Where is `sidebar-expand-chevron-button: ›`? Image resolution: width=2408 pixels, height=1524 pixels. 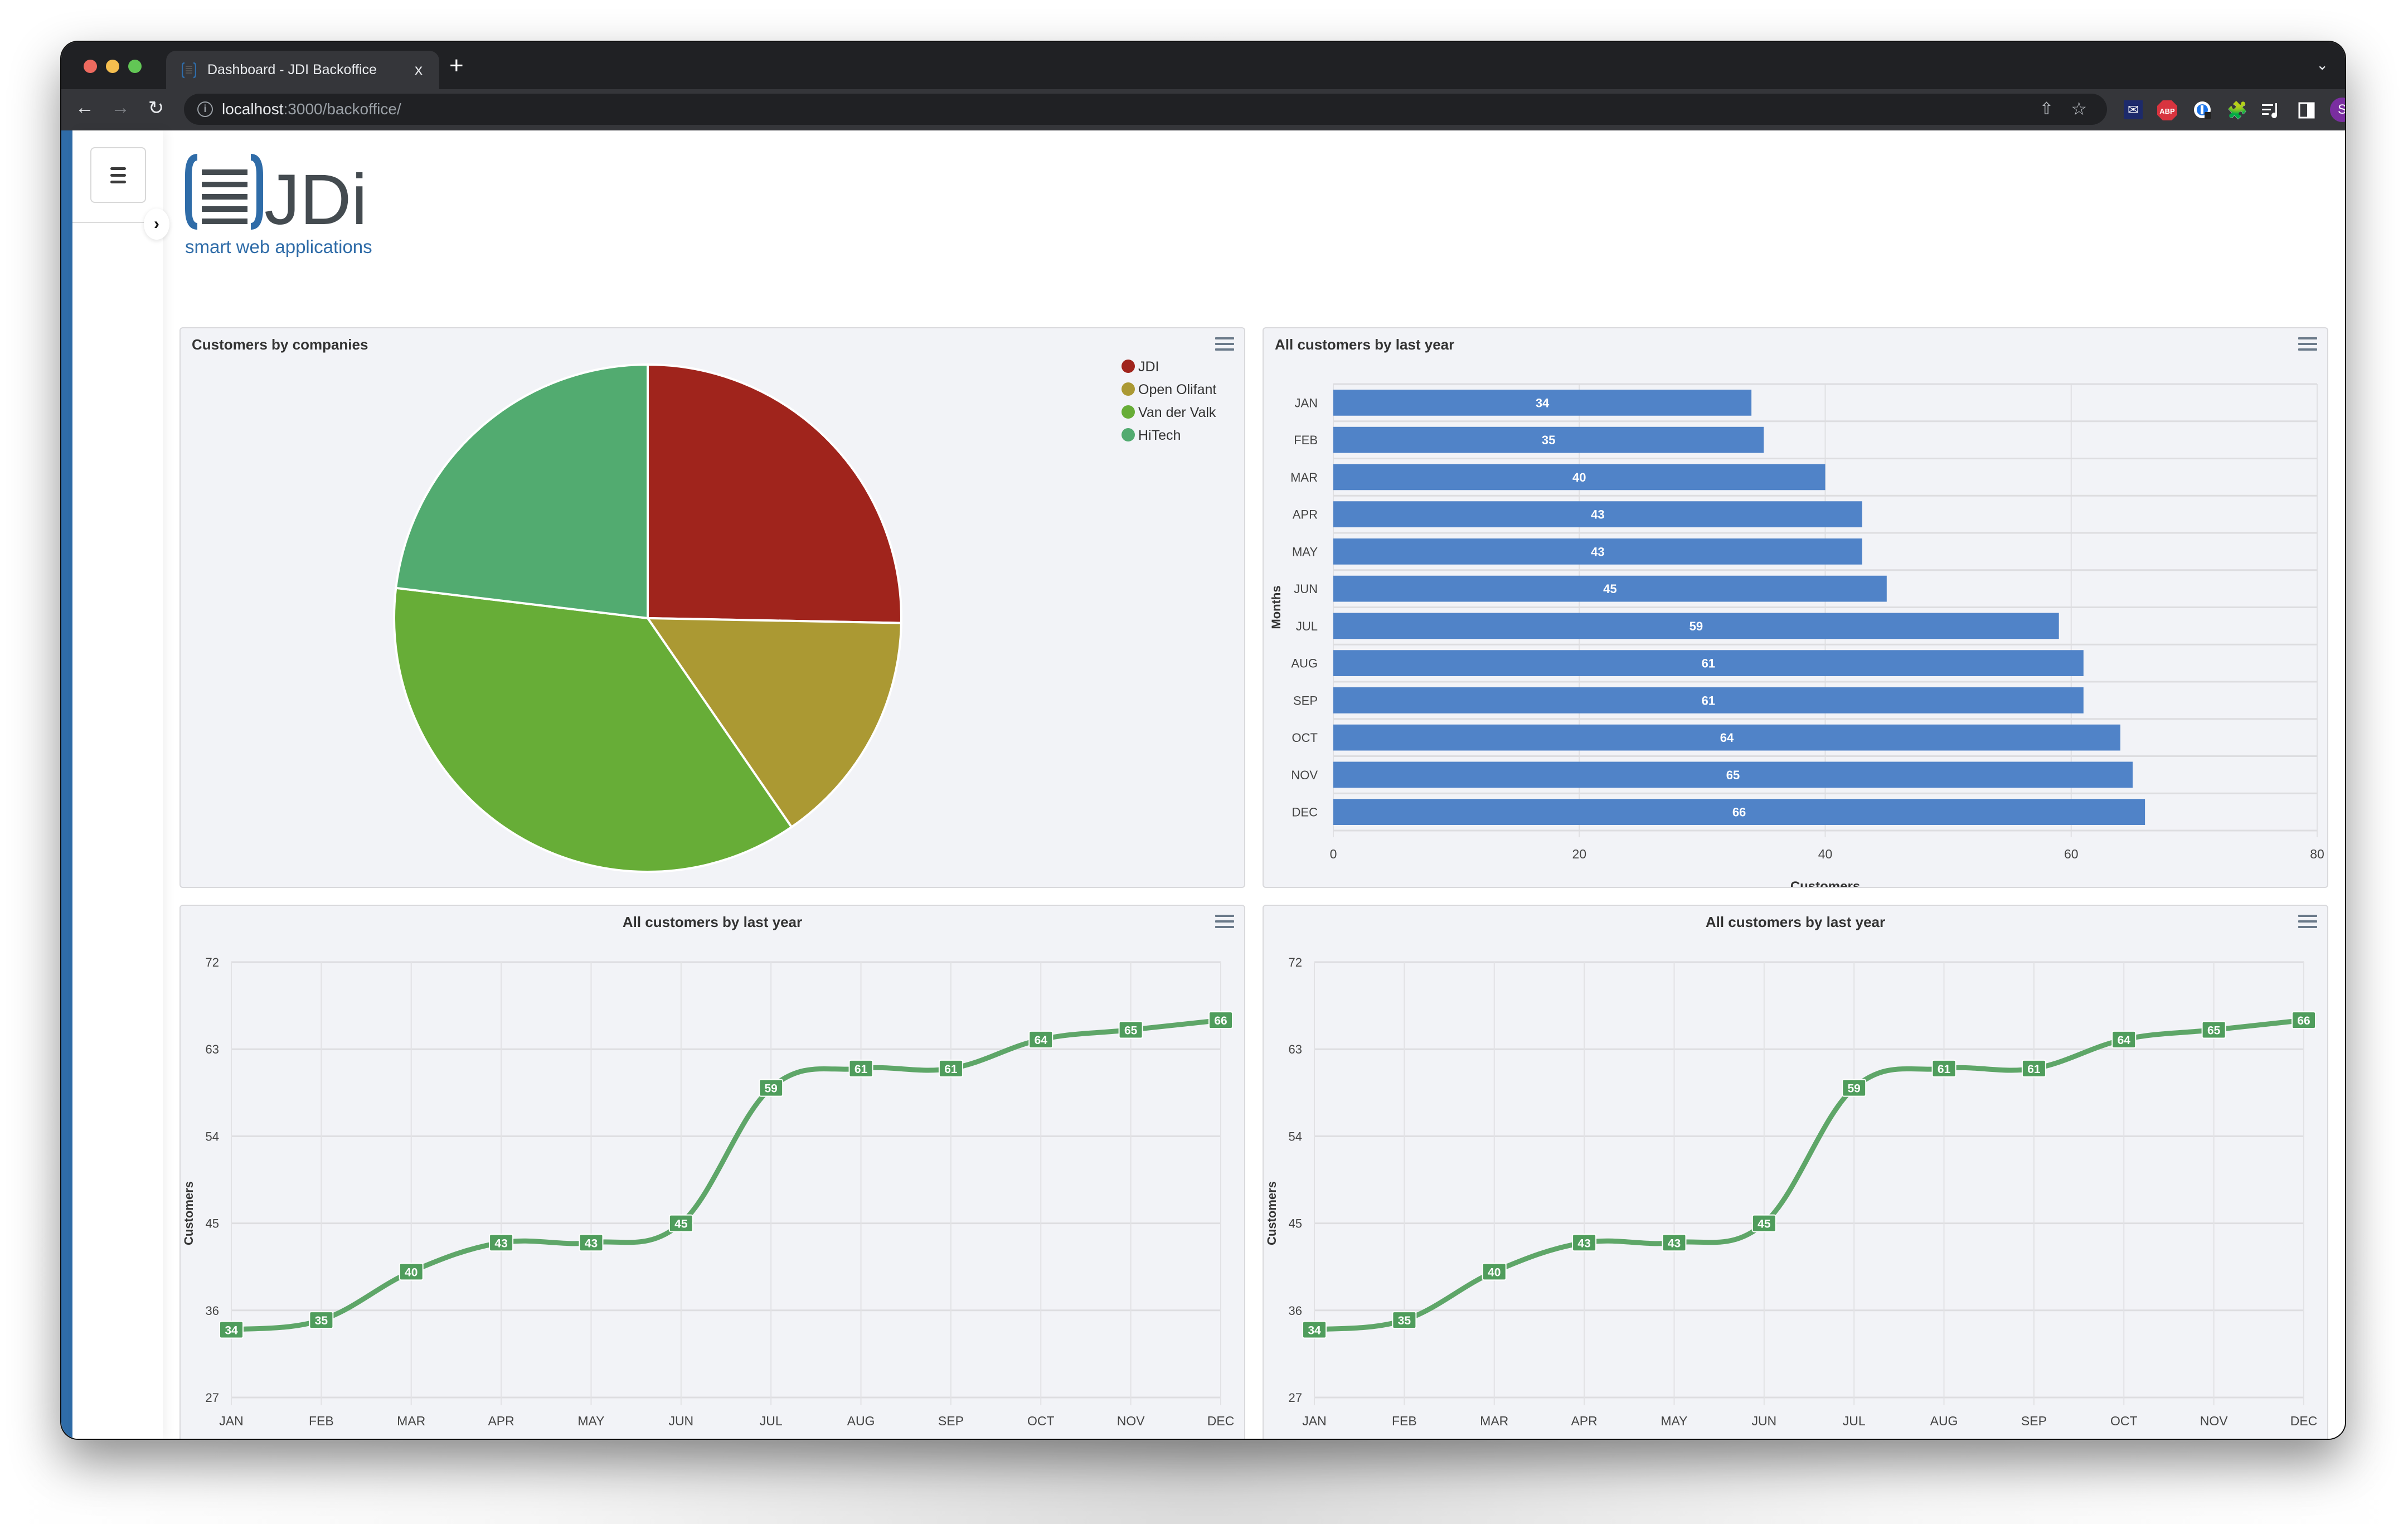
sidebar-expand-chevron-button: › is located at coordinates (156, 224).